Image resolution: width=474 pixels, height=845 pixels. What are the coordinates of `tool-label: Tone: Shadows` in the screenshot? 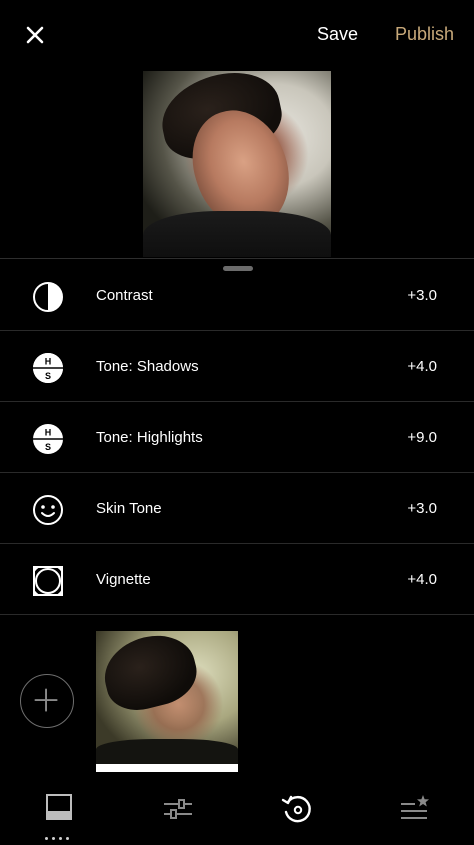 It's located at (147, 366).